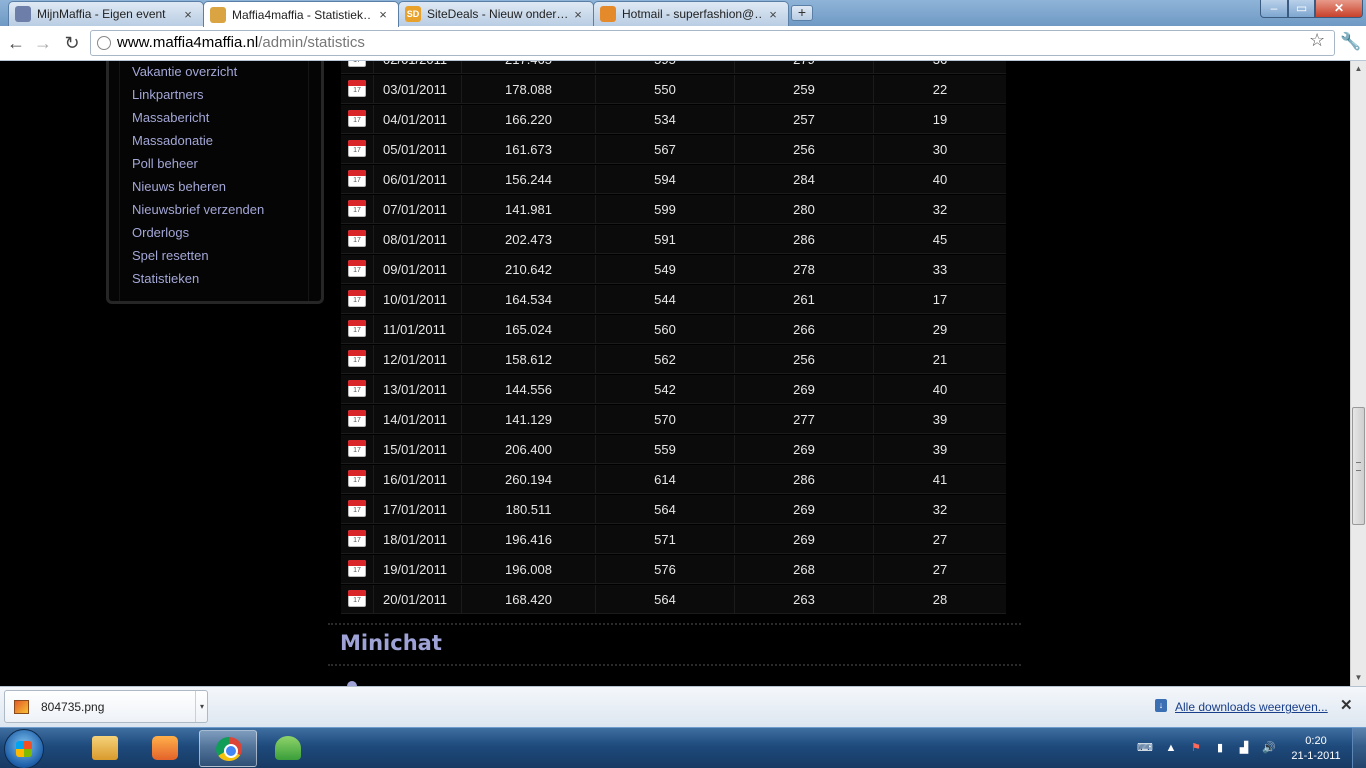 The height and width of the screenshot is (768, 1366). I want to click on browser-tab: Maffia4maffia - Statistiek… ×, so click(301, 14).